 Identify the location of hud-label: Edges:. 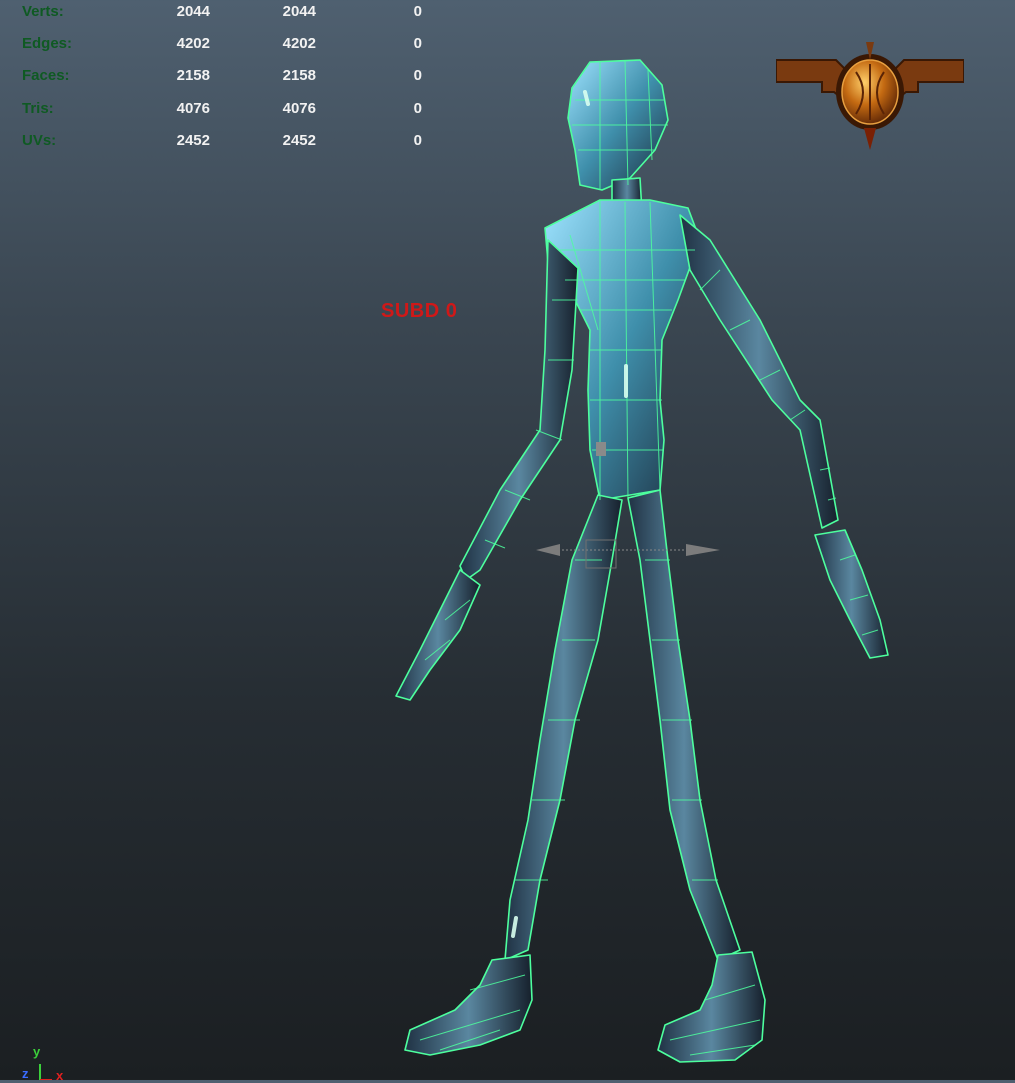
(47, 43).